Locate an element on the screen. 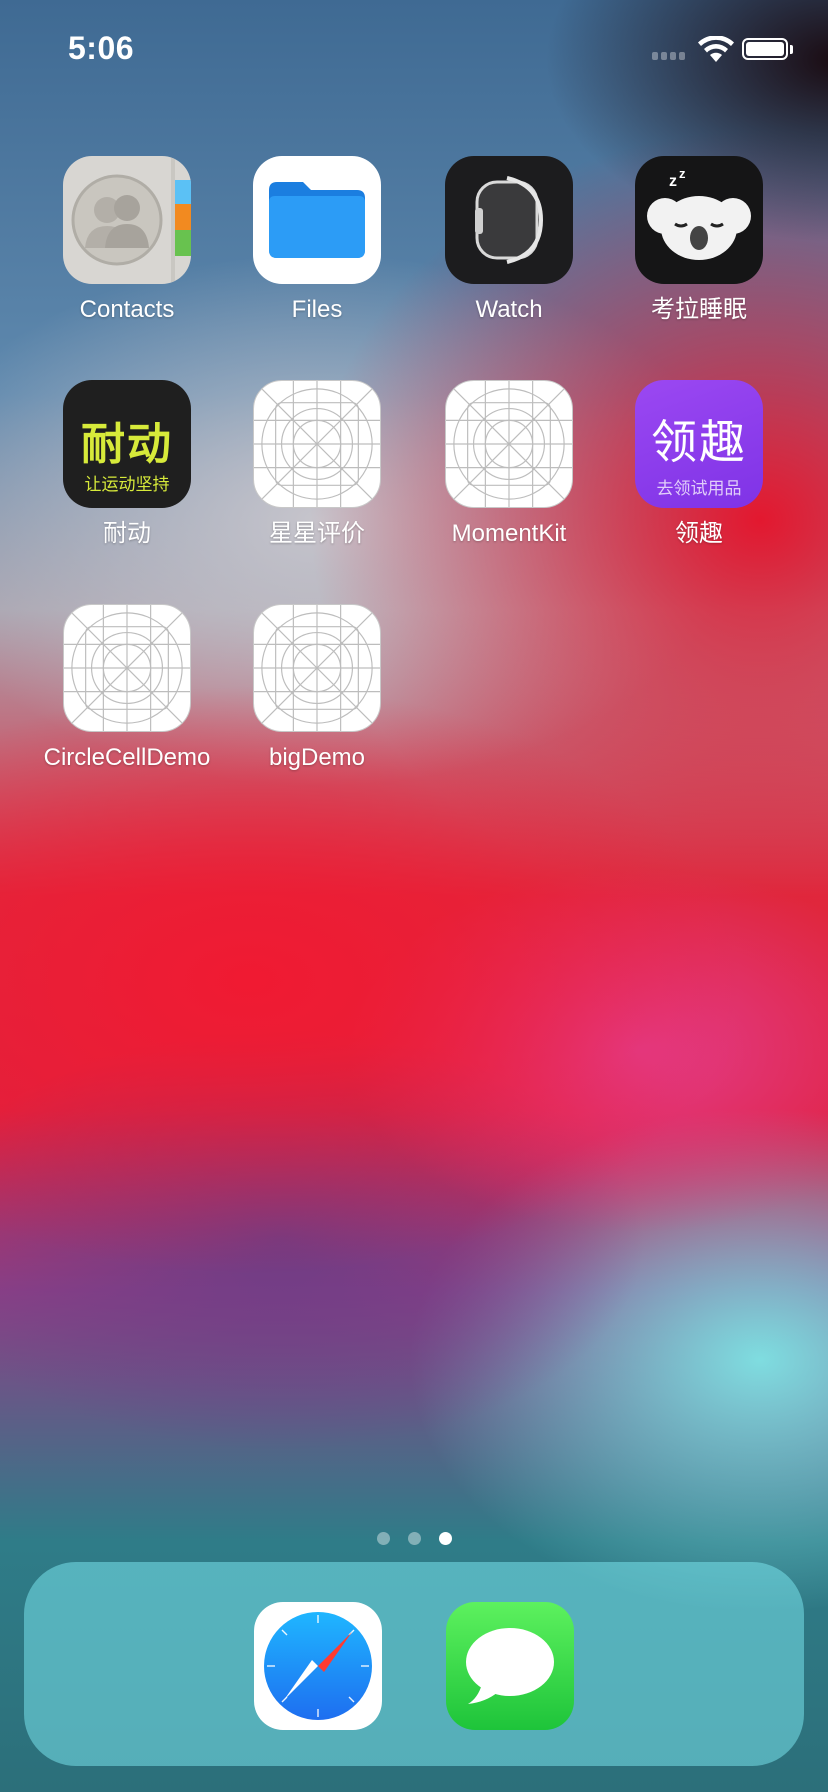 The image size is (828, 1792). app-label: CircleCellDemo is located at coordinates (127, 757).